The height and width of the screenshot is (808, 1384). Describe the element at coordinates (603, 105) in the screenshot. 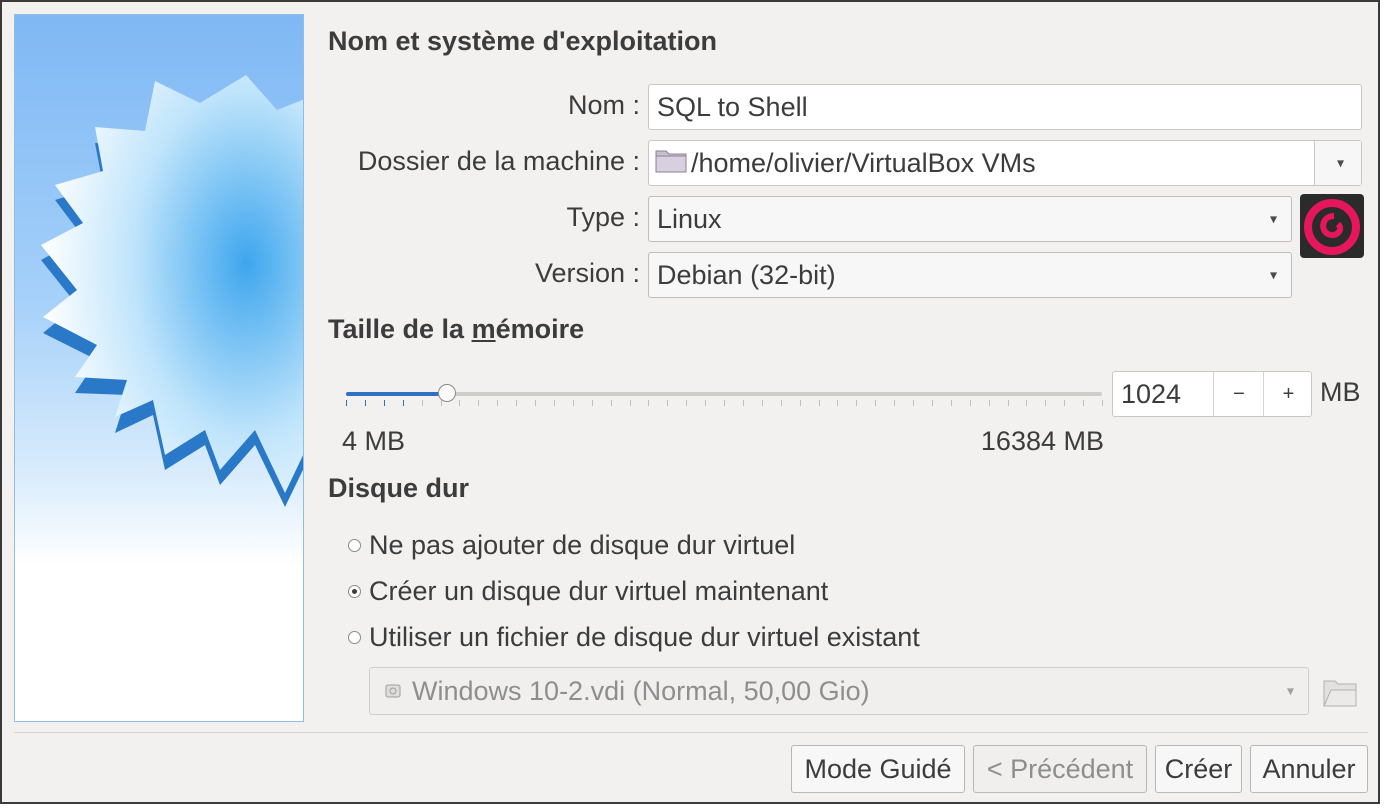

I see `name-label: Nom :` at that location.